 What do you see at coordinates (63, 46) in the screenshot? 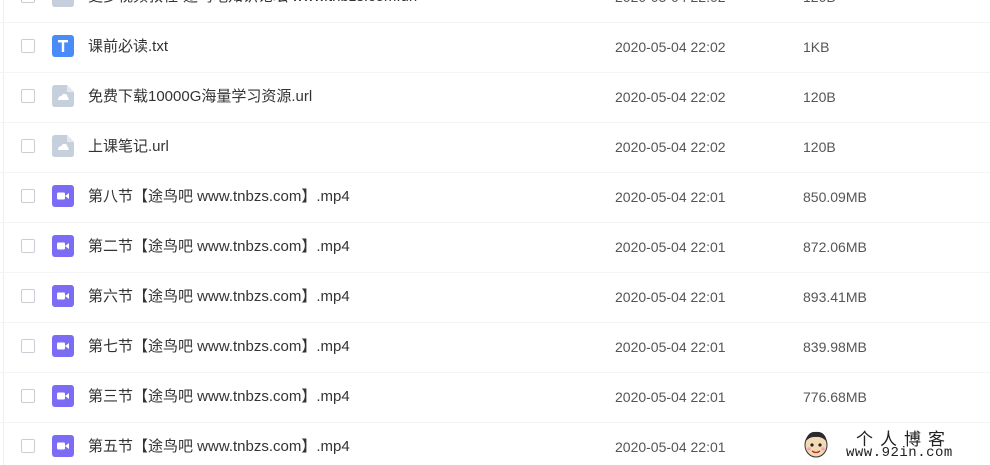
I see `text-file-icon` at bounding box center [63, 46].